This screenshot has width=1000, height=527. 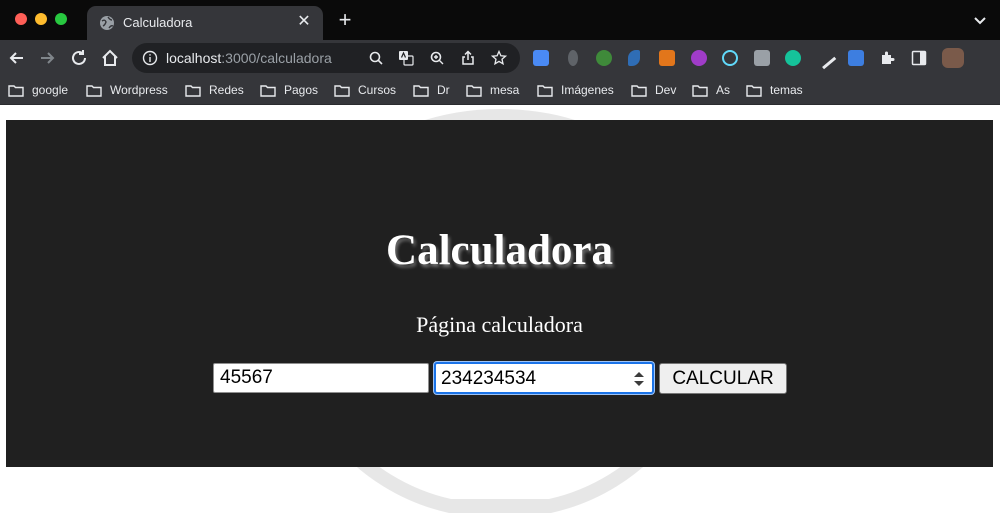 What do you see at coordinates (345, 20) in the screenshot?
I see `plus-icon: +` at bounding box center [345, 20].